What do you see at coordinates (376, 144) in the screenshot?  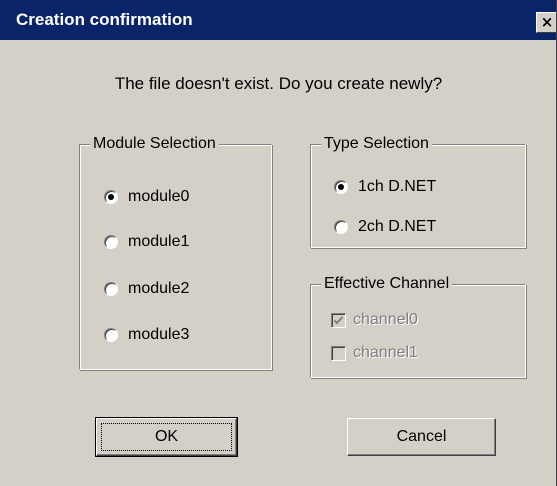 I see `type-selection-label: Type Selection` at bounding box center [376, 144].